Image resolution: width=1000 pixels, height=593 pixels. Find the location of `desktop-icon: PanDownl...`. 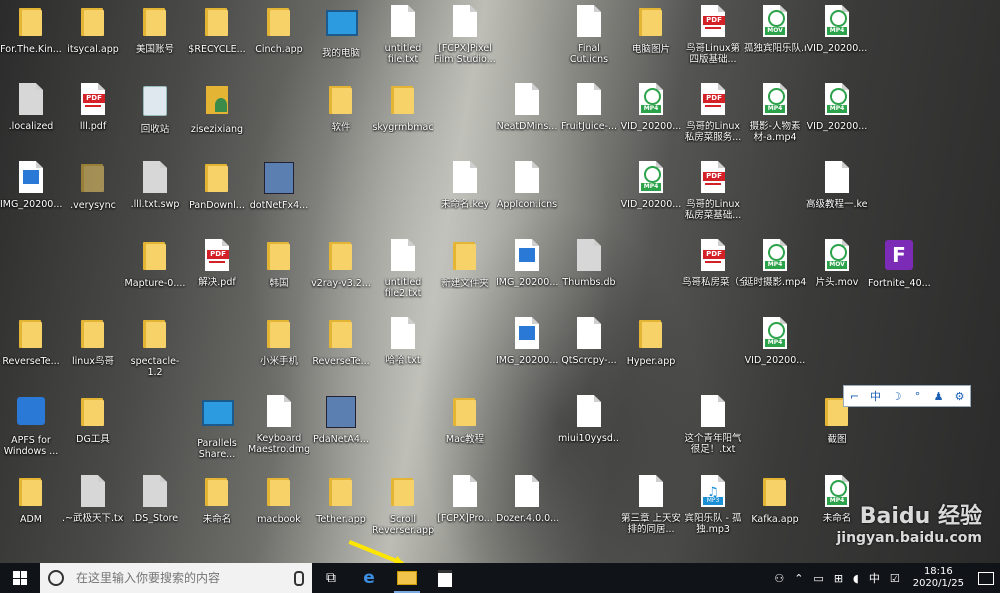

desktop-icon: PanDownl... is located at coordinates (217, 195).